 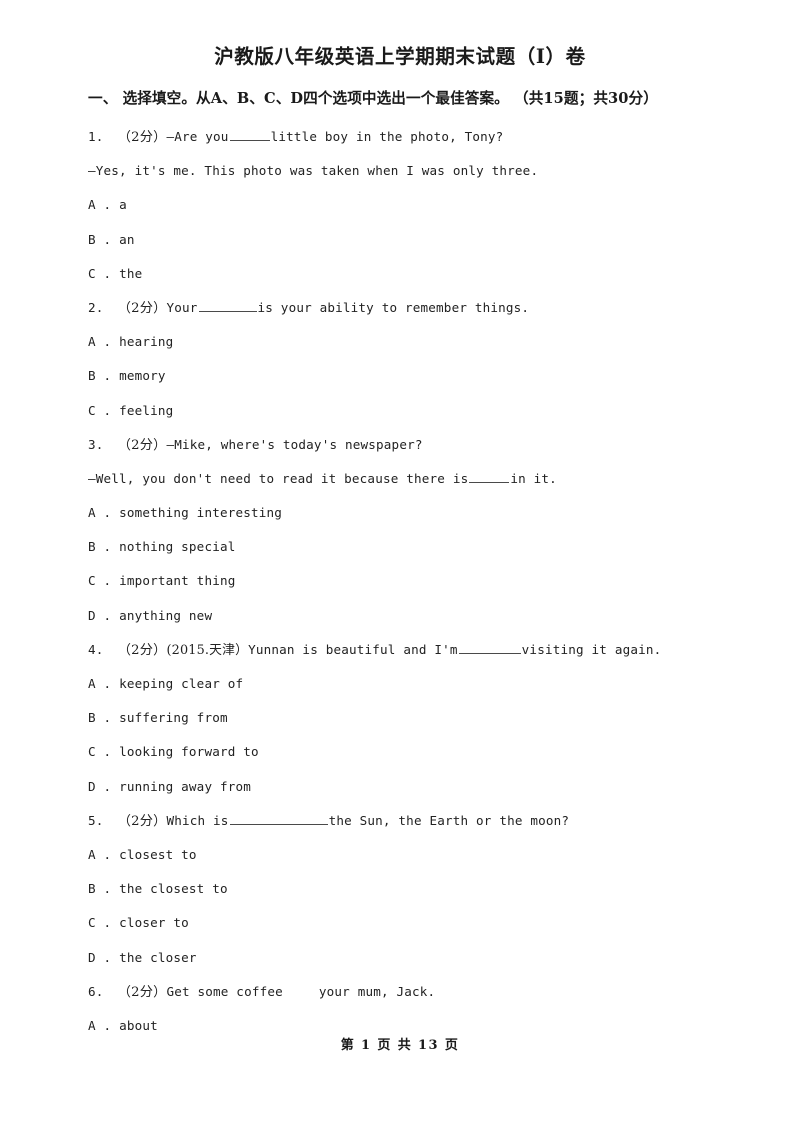 What do you see at coordinates (418, 616) in the screenshot?
I see `option-d: D . anything new` at bounding box center [418, 616].